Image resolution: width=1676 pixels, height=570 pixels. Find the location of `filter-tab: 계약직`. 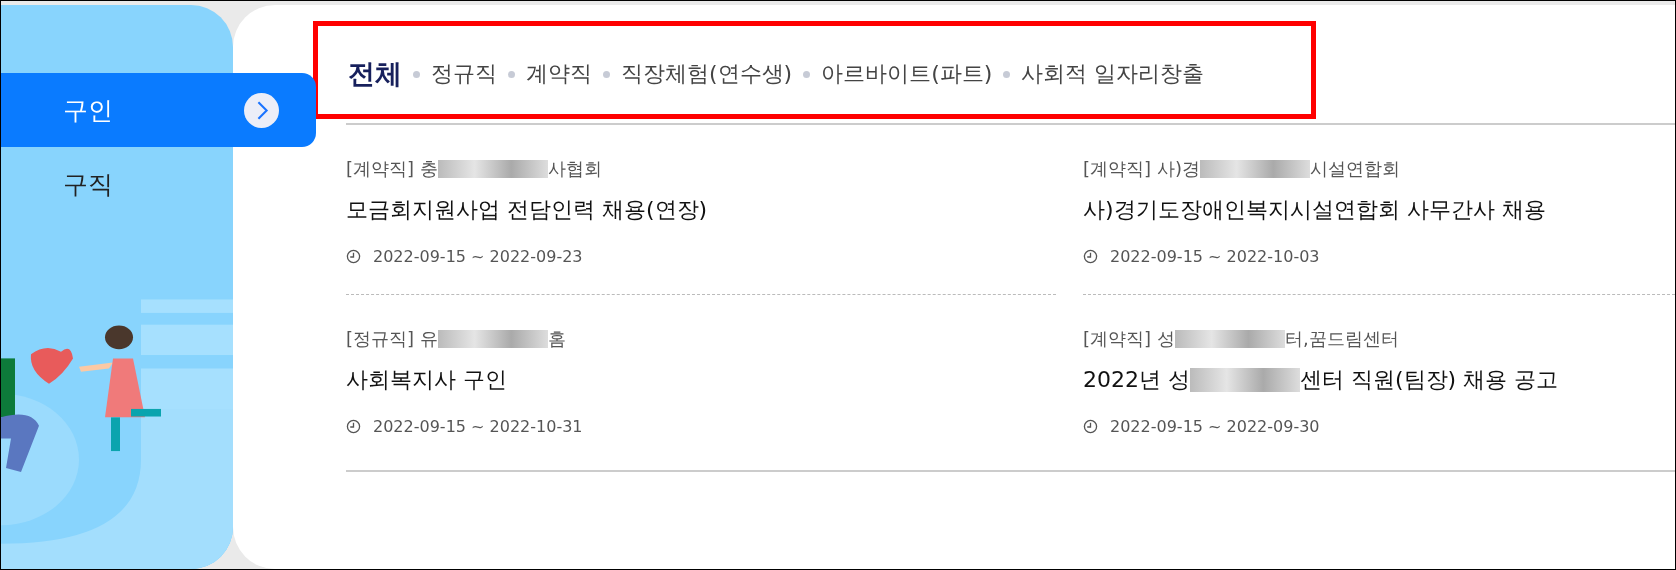

filter-tab: 계약직 is located at coordinates (559, 74).